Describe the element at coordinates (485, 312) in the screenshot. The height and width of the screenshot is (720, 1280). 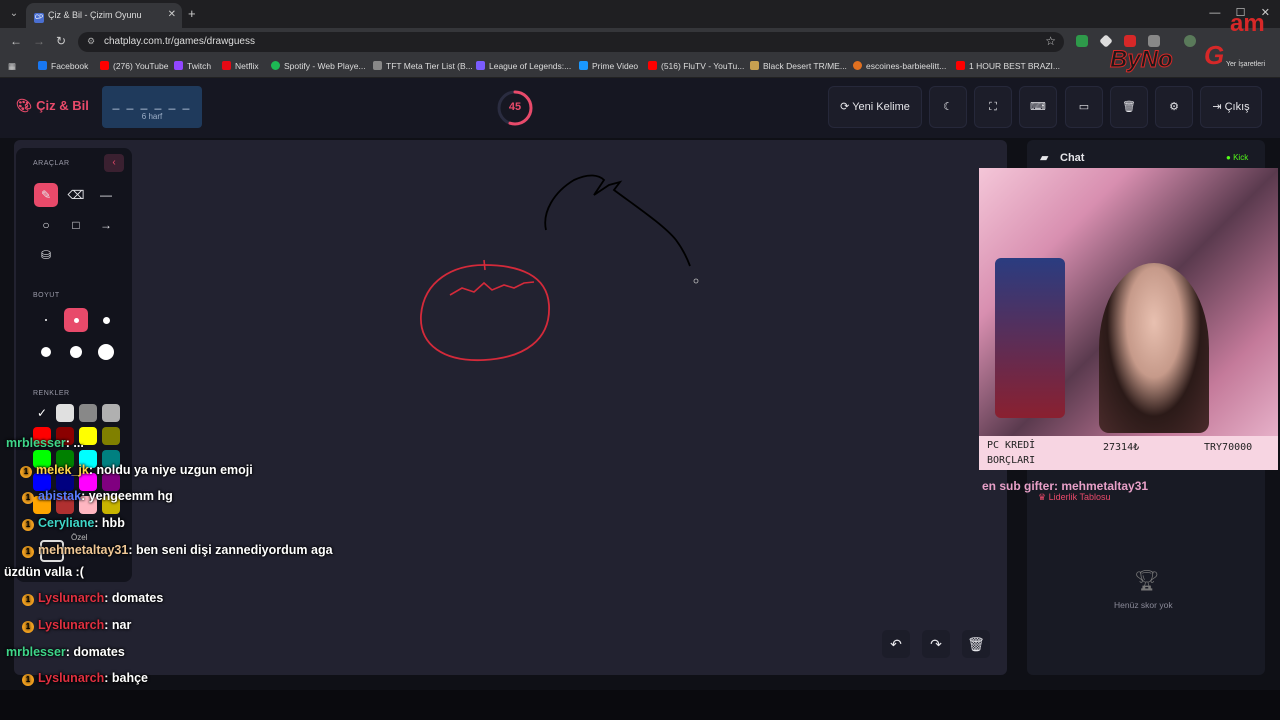
I see `red-circle-stroke` at that location.